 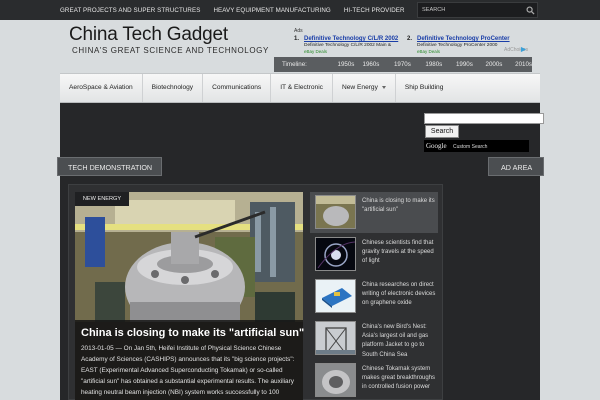 What do you see at coordinates (477, 10) in the screenshot?
I see `site-search-input: SEARCH` at bounding box center [477, 10].